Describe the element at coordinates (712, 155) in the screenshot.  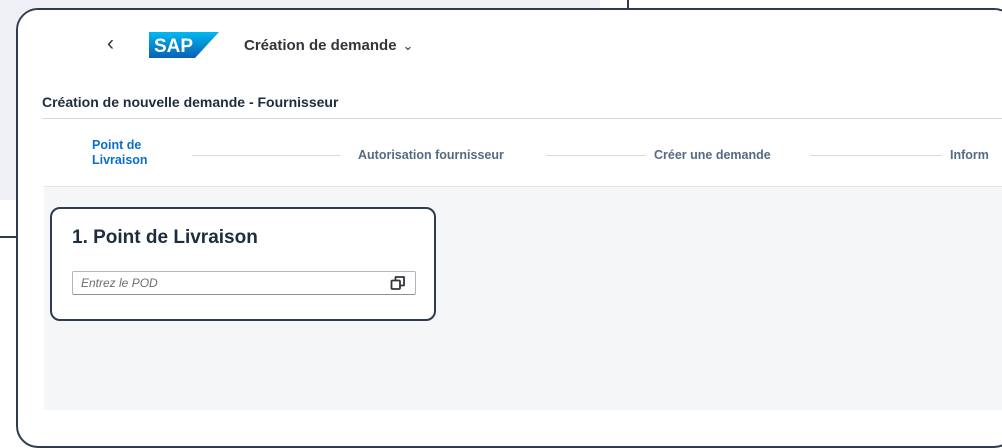
I see `wizard-step-creer-demande: Créer une demande` at that location.